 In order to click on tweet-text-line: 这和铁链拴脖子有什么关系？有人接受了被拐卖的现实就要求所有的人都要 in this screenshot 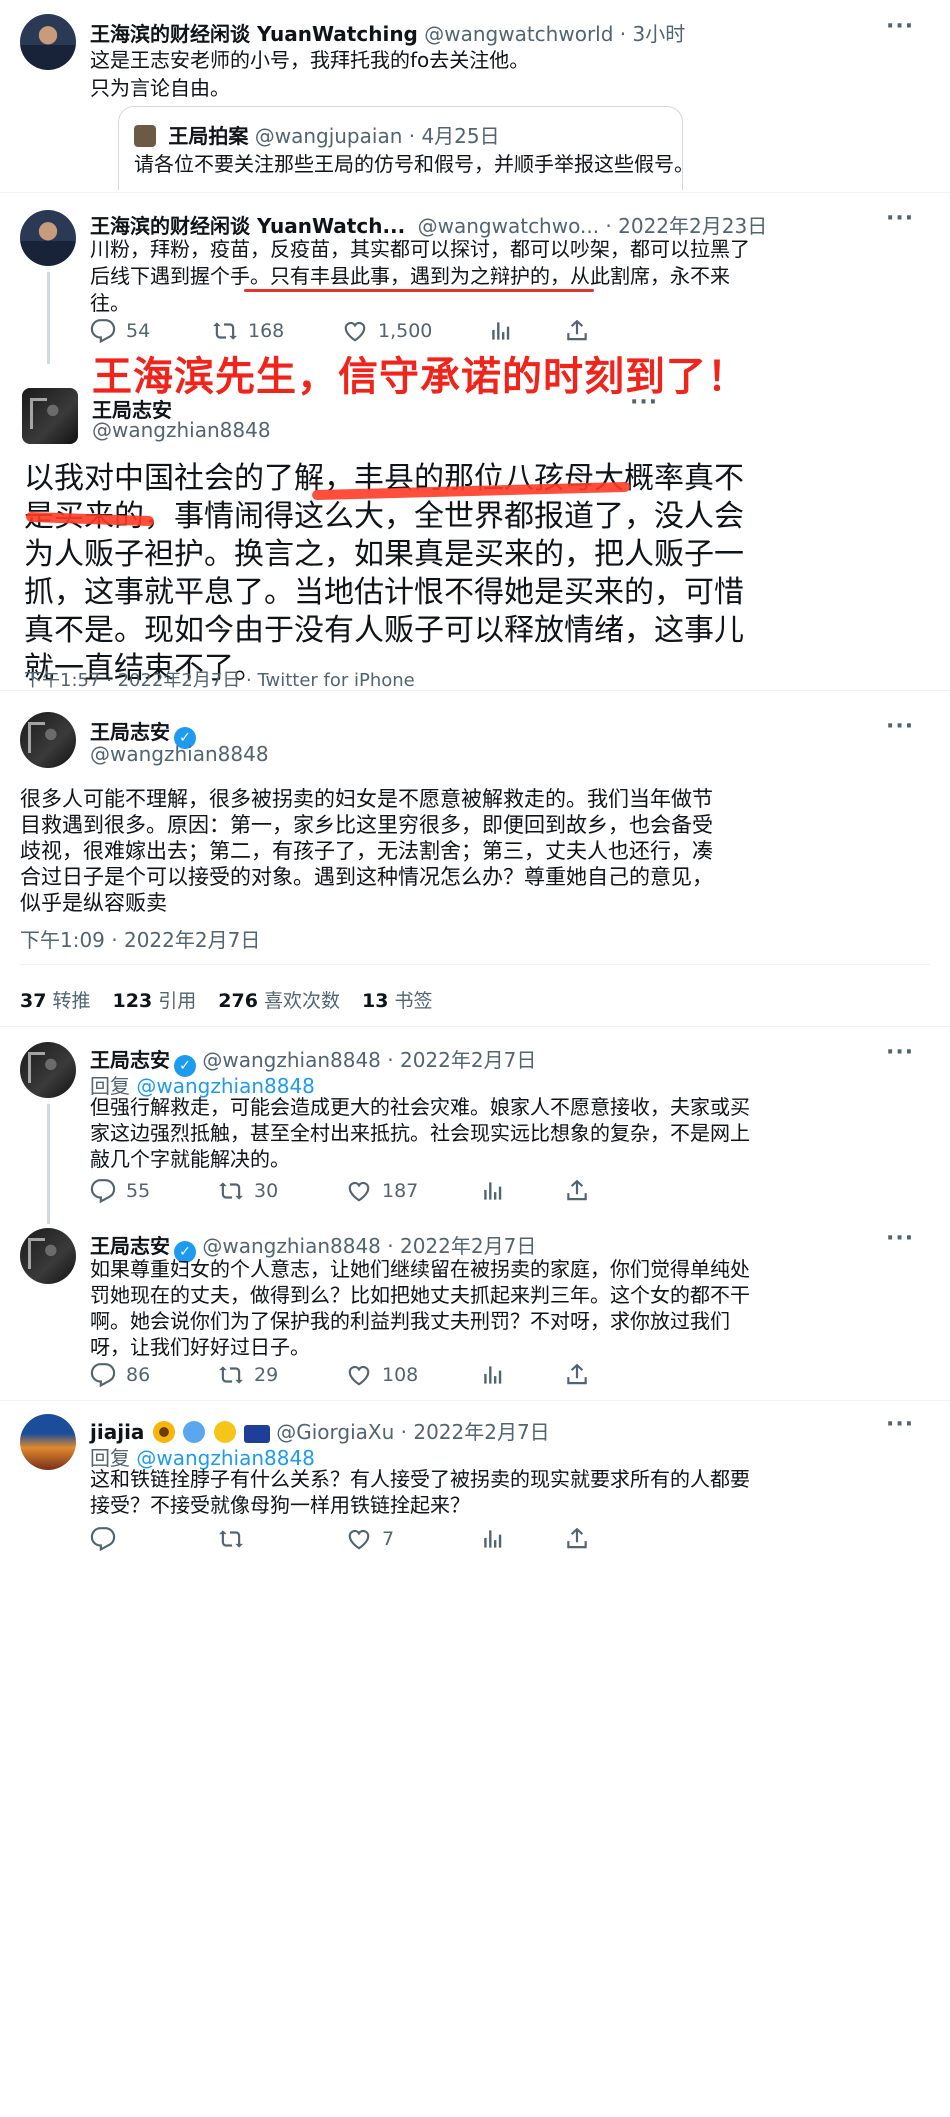, I will do `click(420, 1479)`.